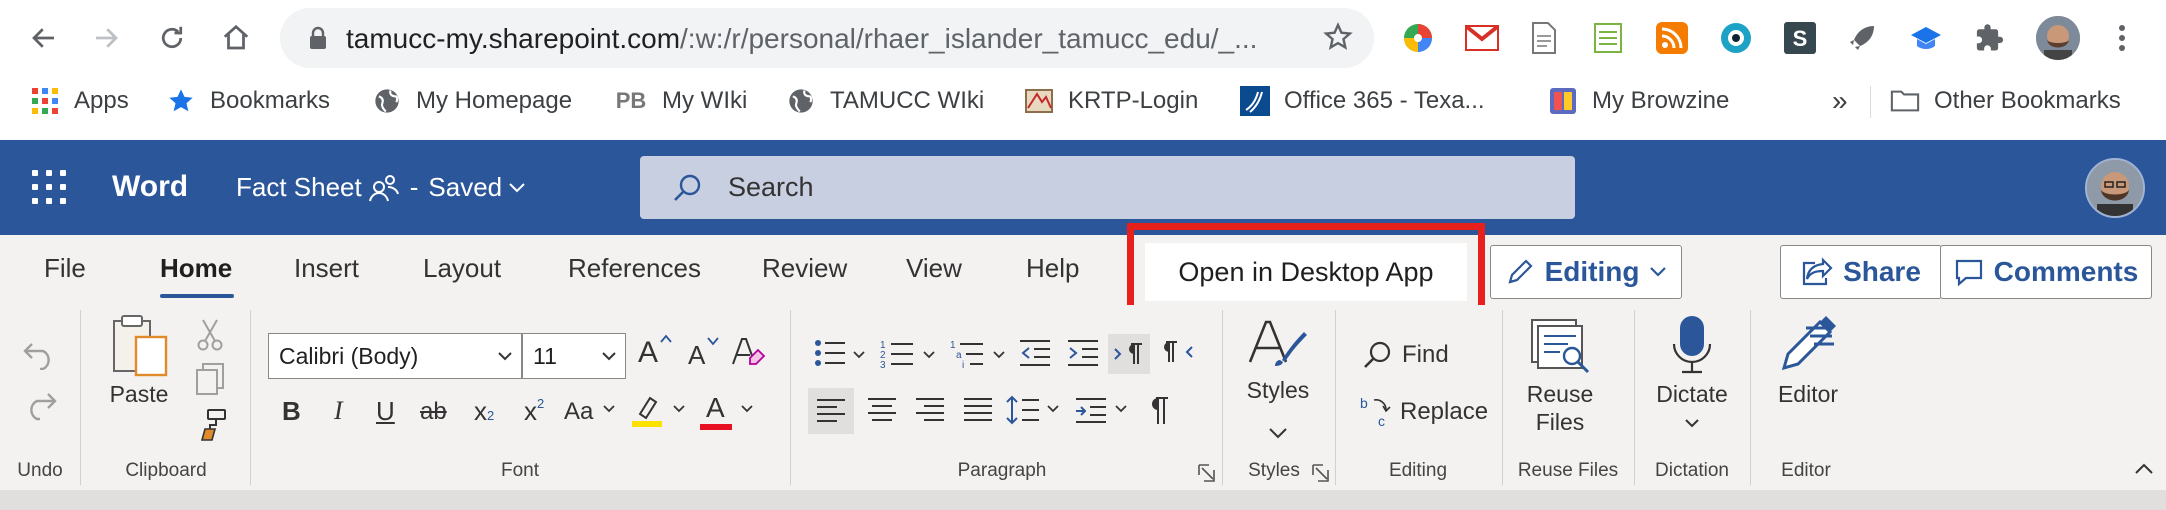 This screenshot has width=2166, height=510. I want to click on copy-icon, so click(210, 379).